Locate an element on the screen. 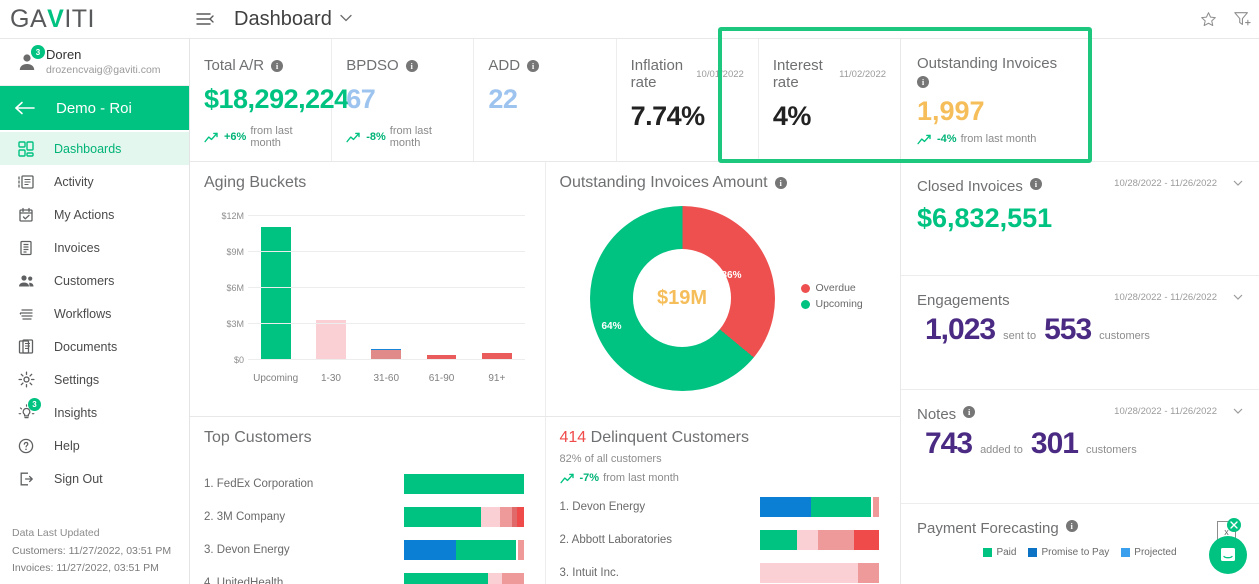 Image resolution: width=1259 pixels, height=584 pixels. donut-chart-wrap: $19M 36% 64% Overdue Upcoming is located at coordinates (723, 298).